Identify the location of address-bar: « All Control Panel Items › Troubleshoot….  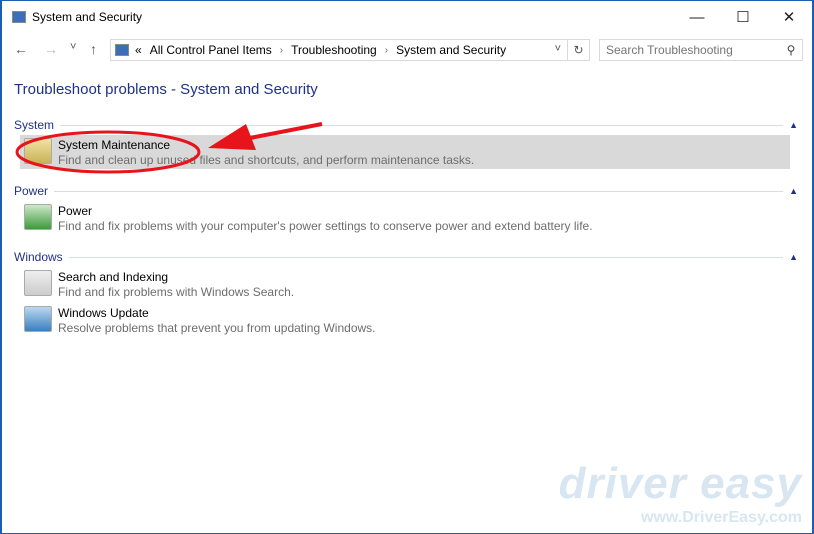
(350, 50).